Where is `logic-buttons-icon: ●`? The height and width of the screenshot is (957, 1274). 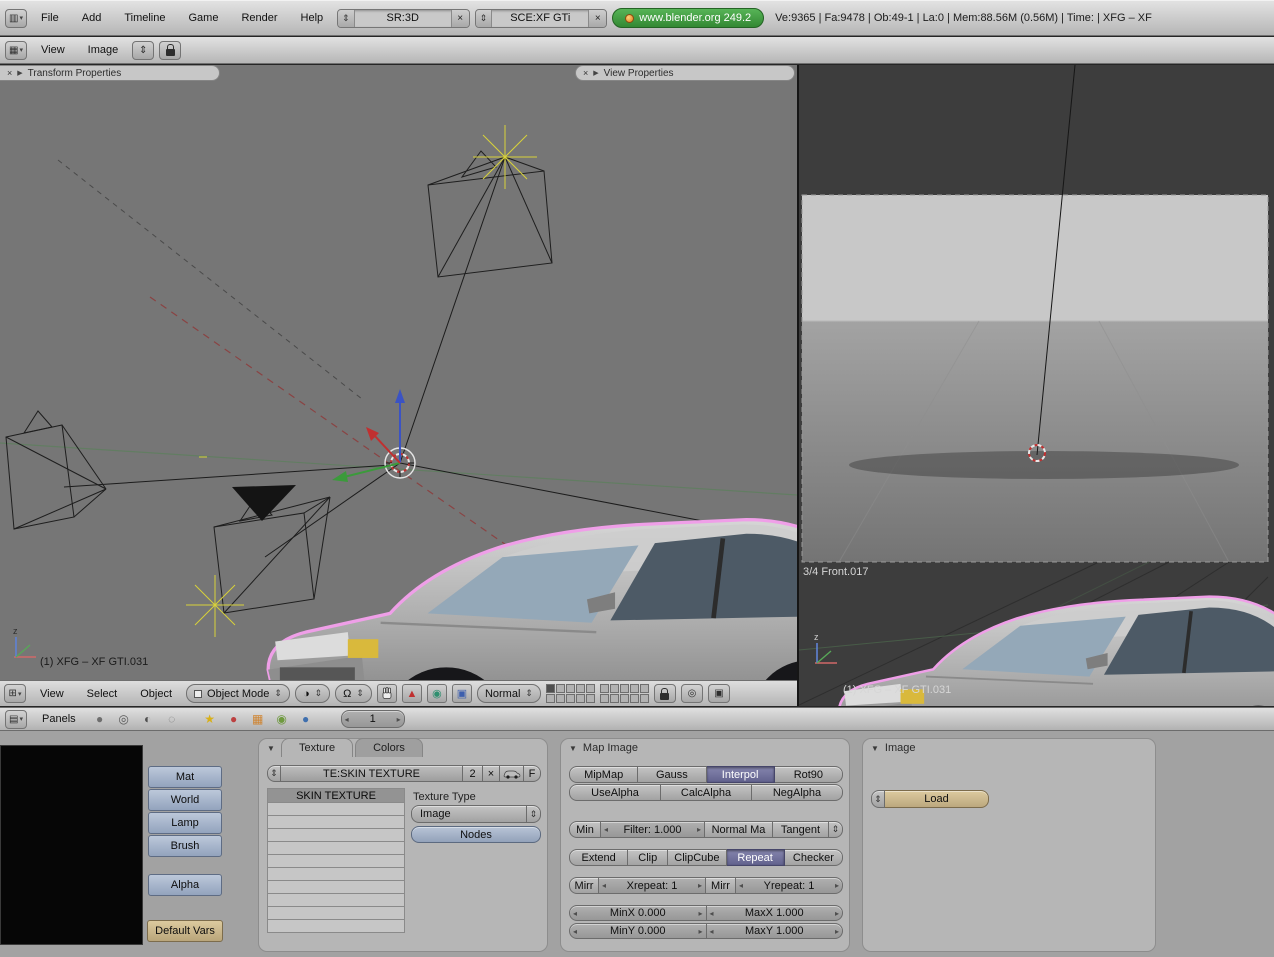
logic-buttons-icon: ● is located at coordinates (100, 719).